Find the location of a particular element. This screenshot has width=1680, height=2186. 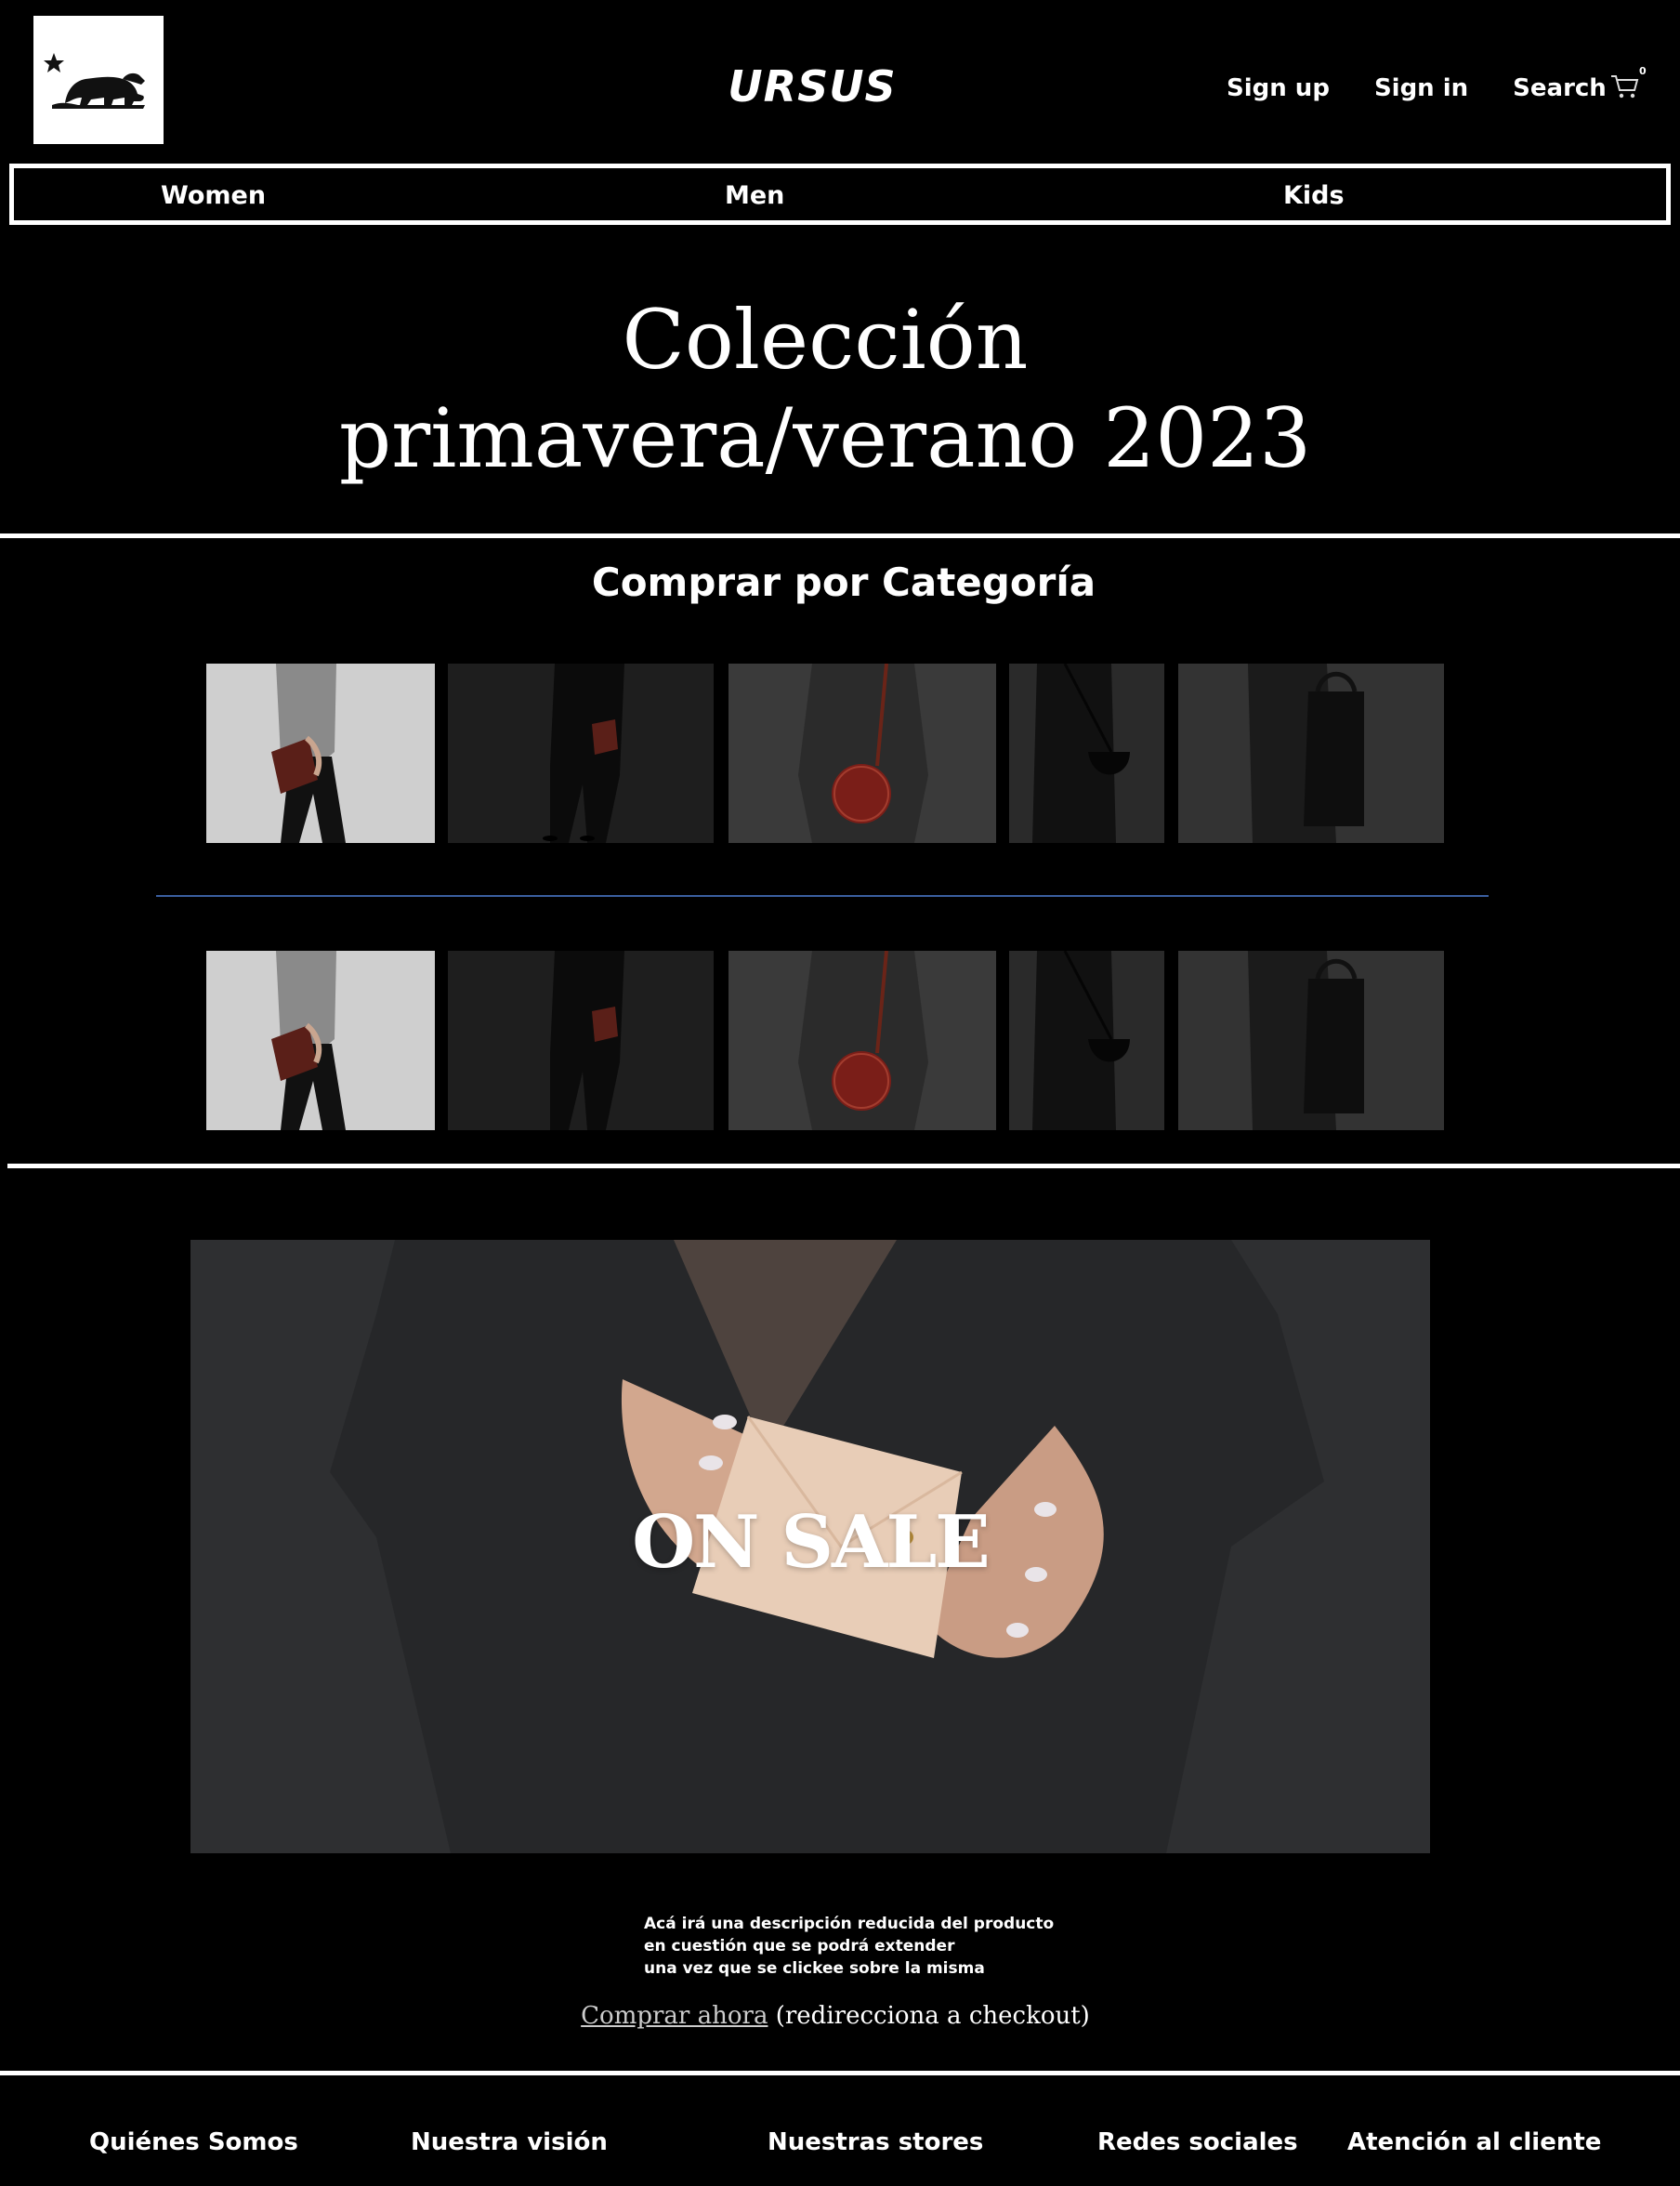

buy-now-row: Comprar ahora (redirecciona a checkout) is located at coordinates (835, 2016).